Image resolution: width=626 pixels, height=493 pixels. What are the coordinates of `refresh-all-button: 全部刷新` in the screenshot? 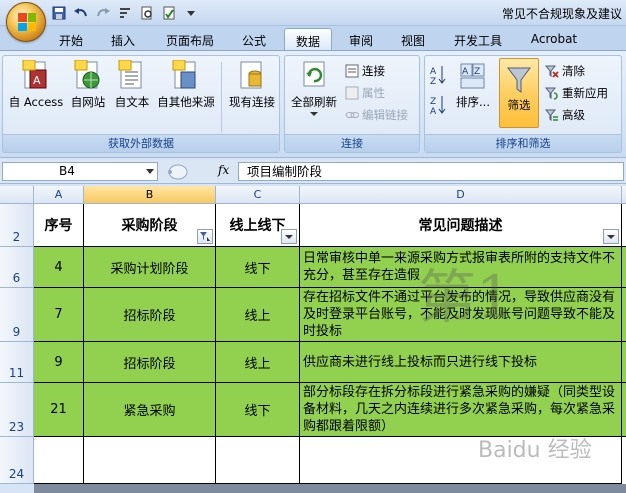 It's located at (314, 89).